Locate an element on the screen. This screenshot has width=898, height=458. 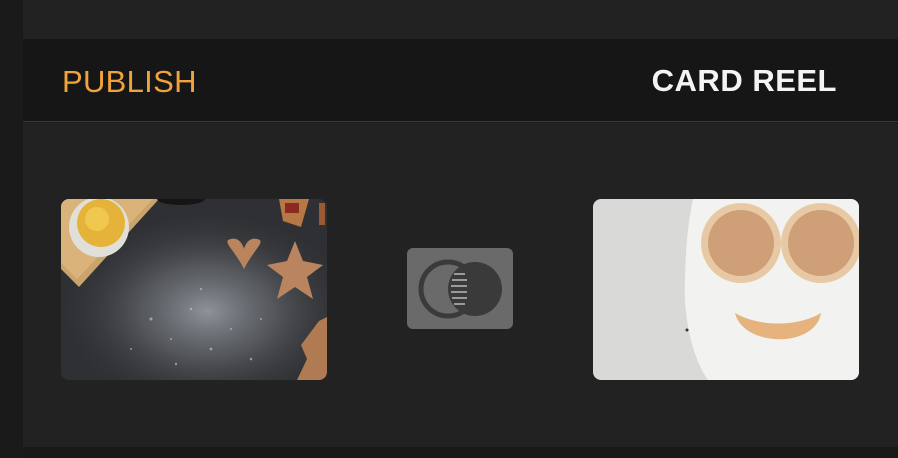
card-right is located at coordinates (726, 289).